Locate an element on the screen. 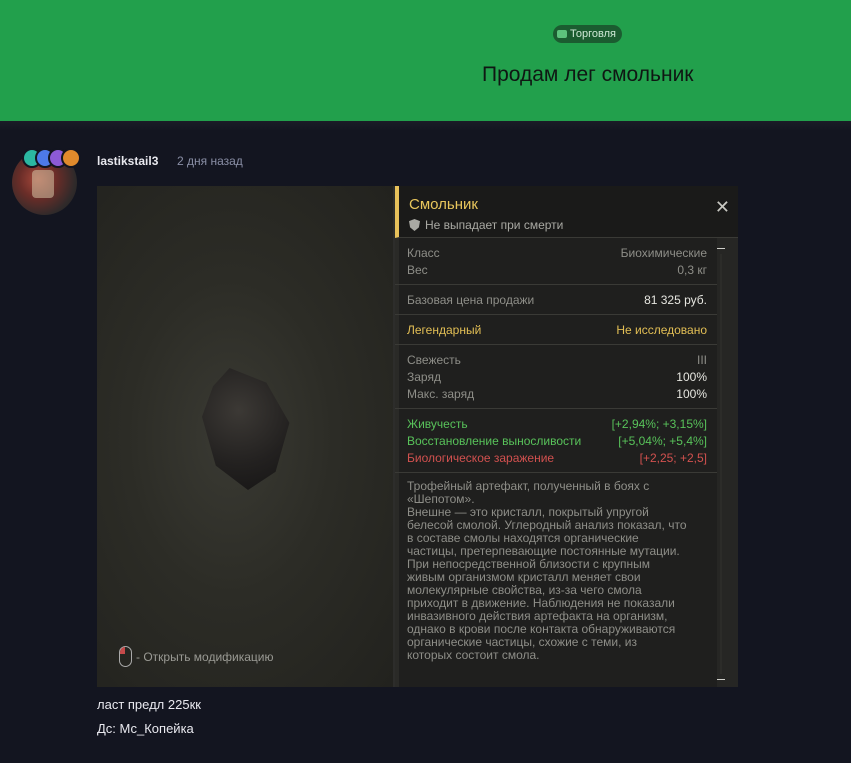 Image resolution: width=851 pixels, height=763 pixels. scrollbar-track is located at coordinates (721, 464).